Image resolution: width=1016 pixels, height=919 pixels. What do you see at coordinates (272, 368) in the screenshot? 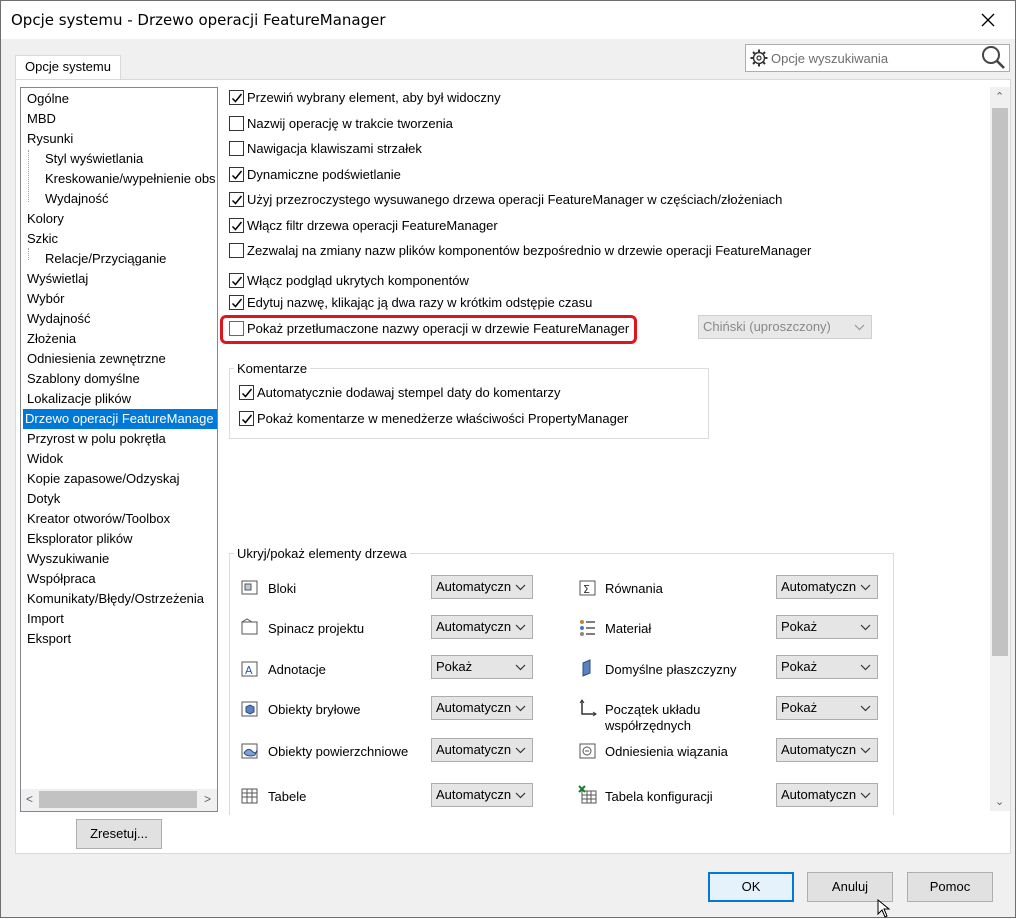
I see `comments-group-title: Komentarze` at bounding box center [272, 368].